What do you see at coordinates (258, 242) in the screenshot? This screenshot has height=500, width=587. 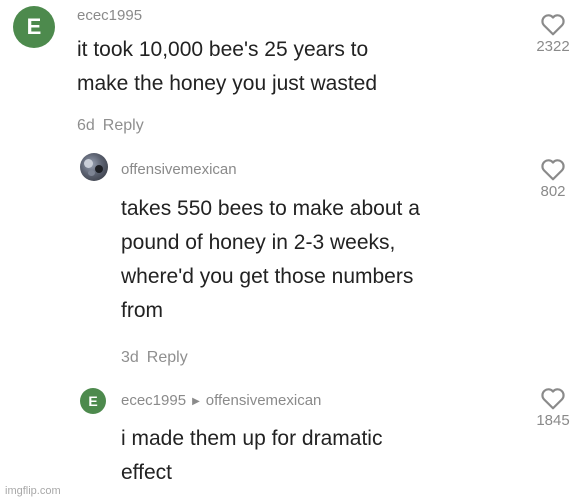 I see `comment-text-line: pound of honey in 2-3 weeks,` at bounding box center [258, 242].